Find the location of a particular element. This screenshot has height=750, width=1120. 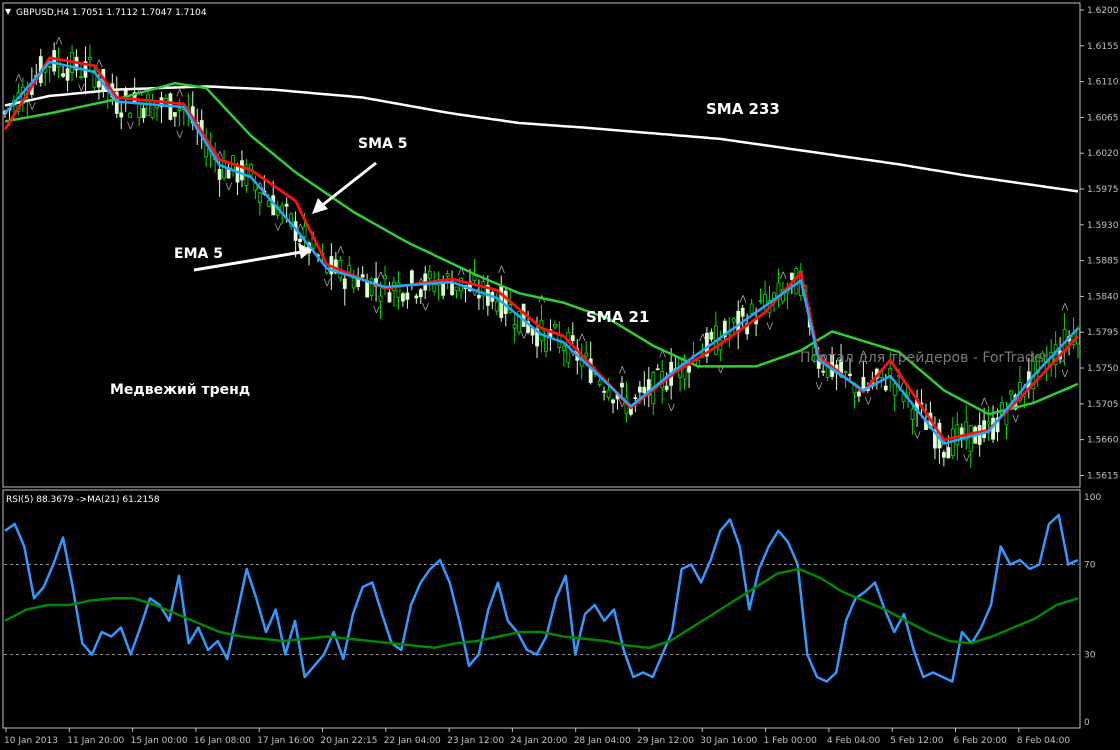

time-label: 11 Jan 20:00 is located at coordinates (95, 741).